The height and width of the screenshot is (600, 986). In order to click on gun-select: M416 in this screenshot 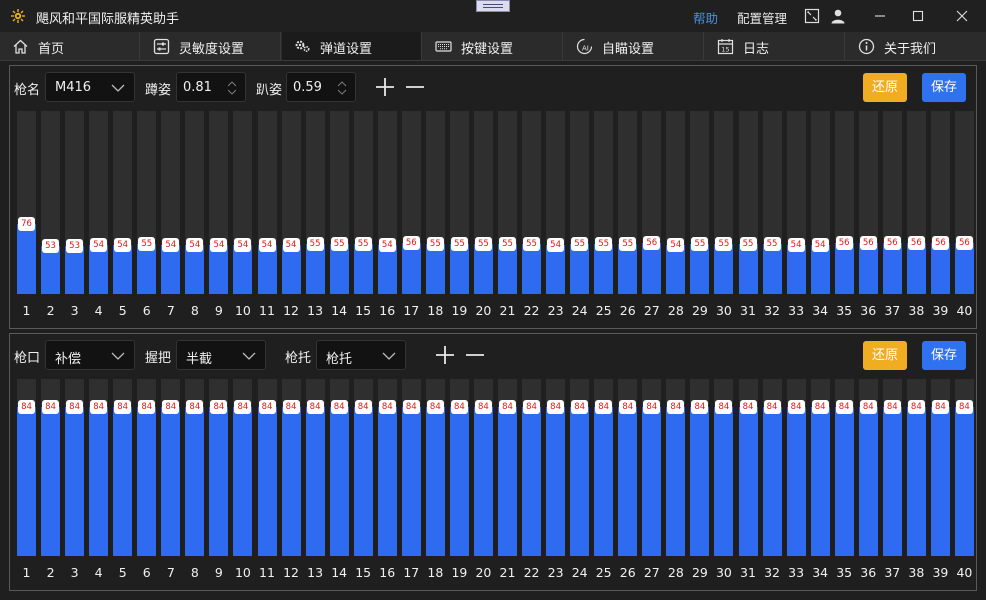, I will do `click(90, 87)`.